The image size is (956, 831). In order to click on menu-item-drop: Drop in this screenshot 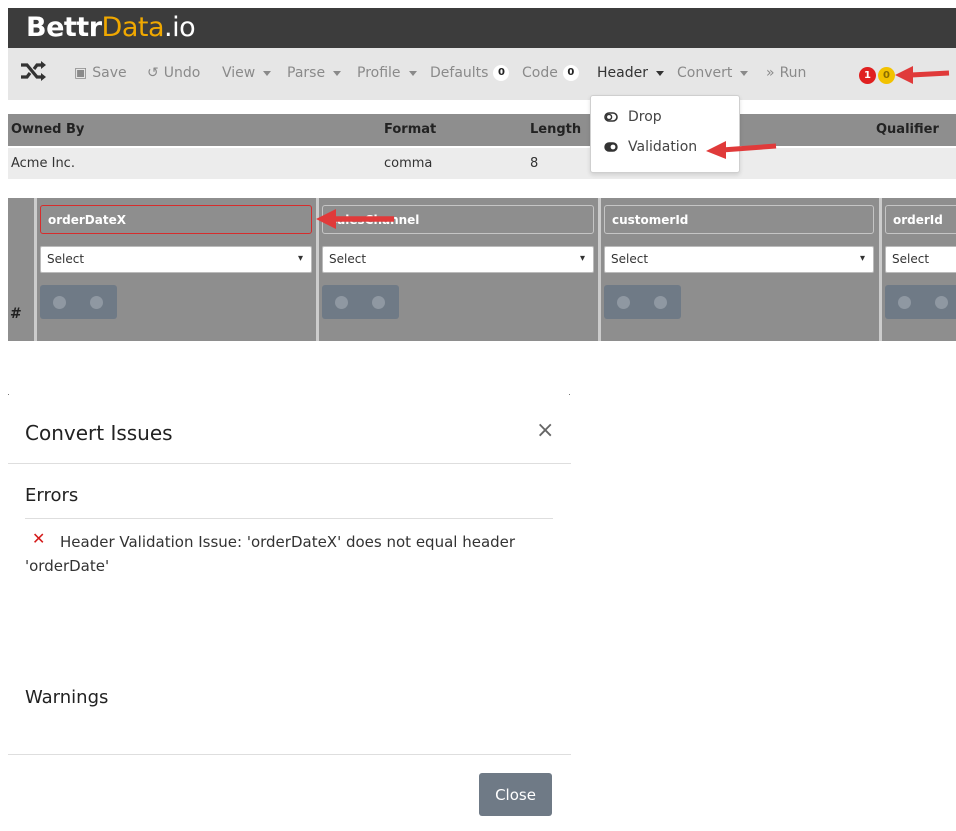, I will do `click(633, 117)`.